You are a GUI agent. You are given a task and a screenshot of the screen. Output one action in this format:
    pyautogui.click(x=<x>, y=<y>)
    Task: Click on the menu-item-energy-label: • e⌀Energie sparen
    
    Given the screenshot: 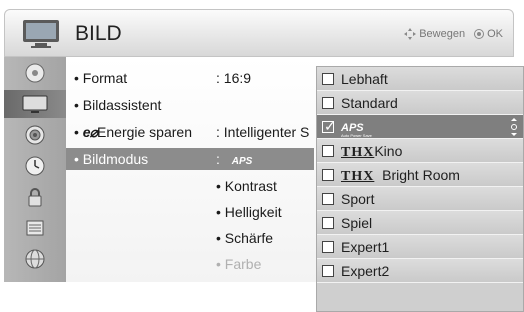 What is the action you would take?
    pyautogui.click(x=133, y=132)
    